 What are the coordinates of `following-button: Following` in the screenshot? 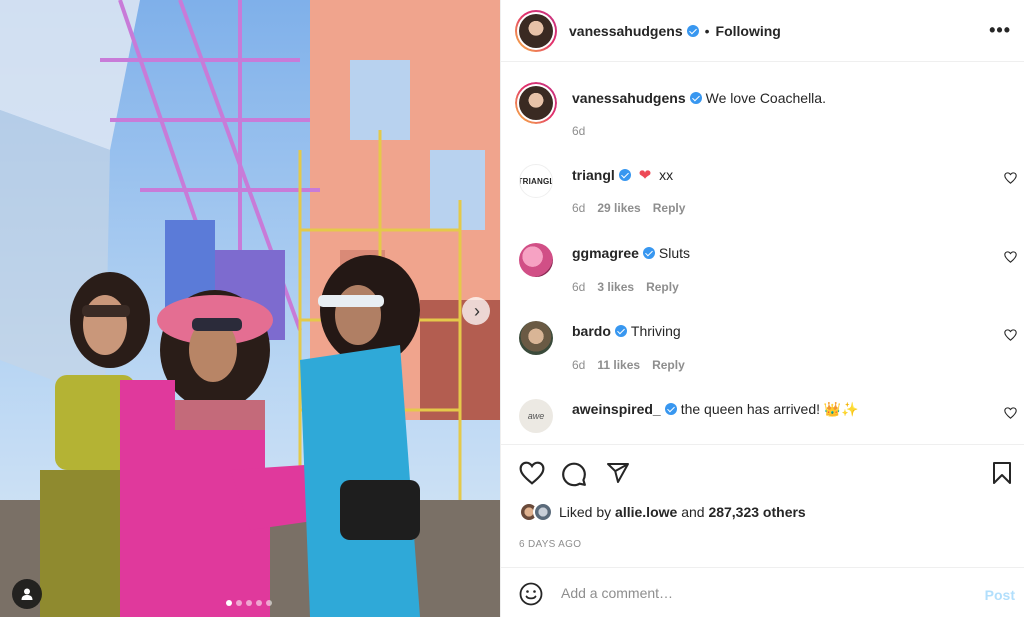 It's located at (748, 31).